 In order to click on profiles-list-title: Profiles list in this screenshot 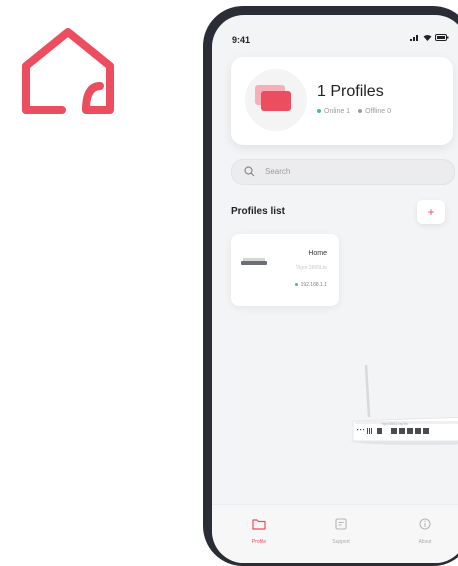, I will do `click(258, 211)`.